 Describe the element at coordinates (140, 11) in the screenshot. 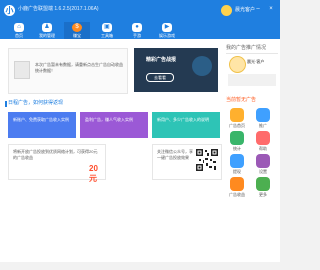

I see `title-bar: 小 小鹿广告联盟端 1.6.2.5(2017.1.06A) 晨光客户 – ×` at that location.